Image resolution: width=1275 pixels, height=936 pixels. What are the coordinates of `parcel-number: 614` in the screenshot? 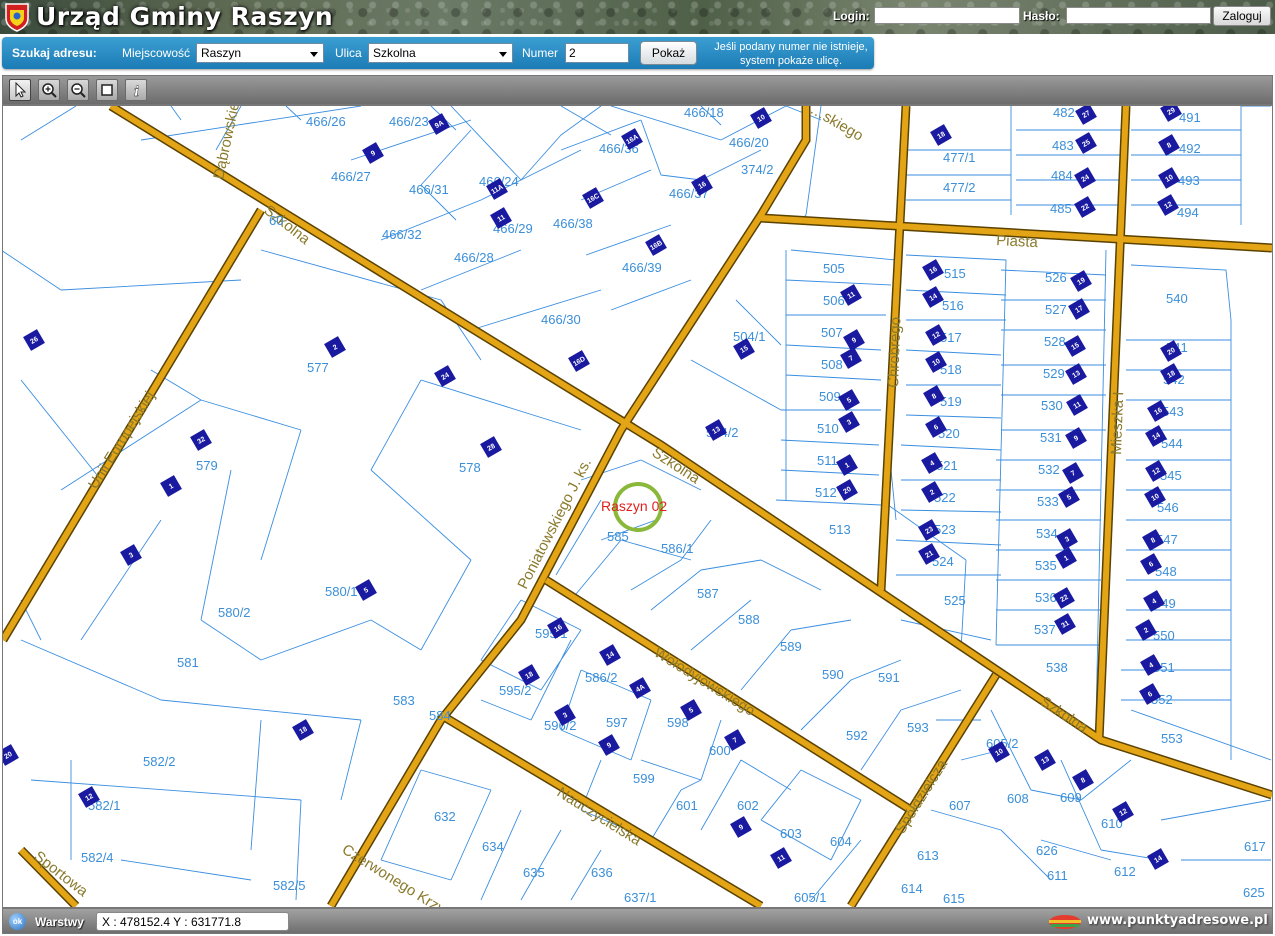 It's located at (912, 888).